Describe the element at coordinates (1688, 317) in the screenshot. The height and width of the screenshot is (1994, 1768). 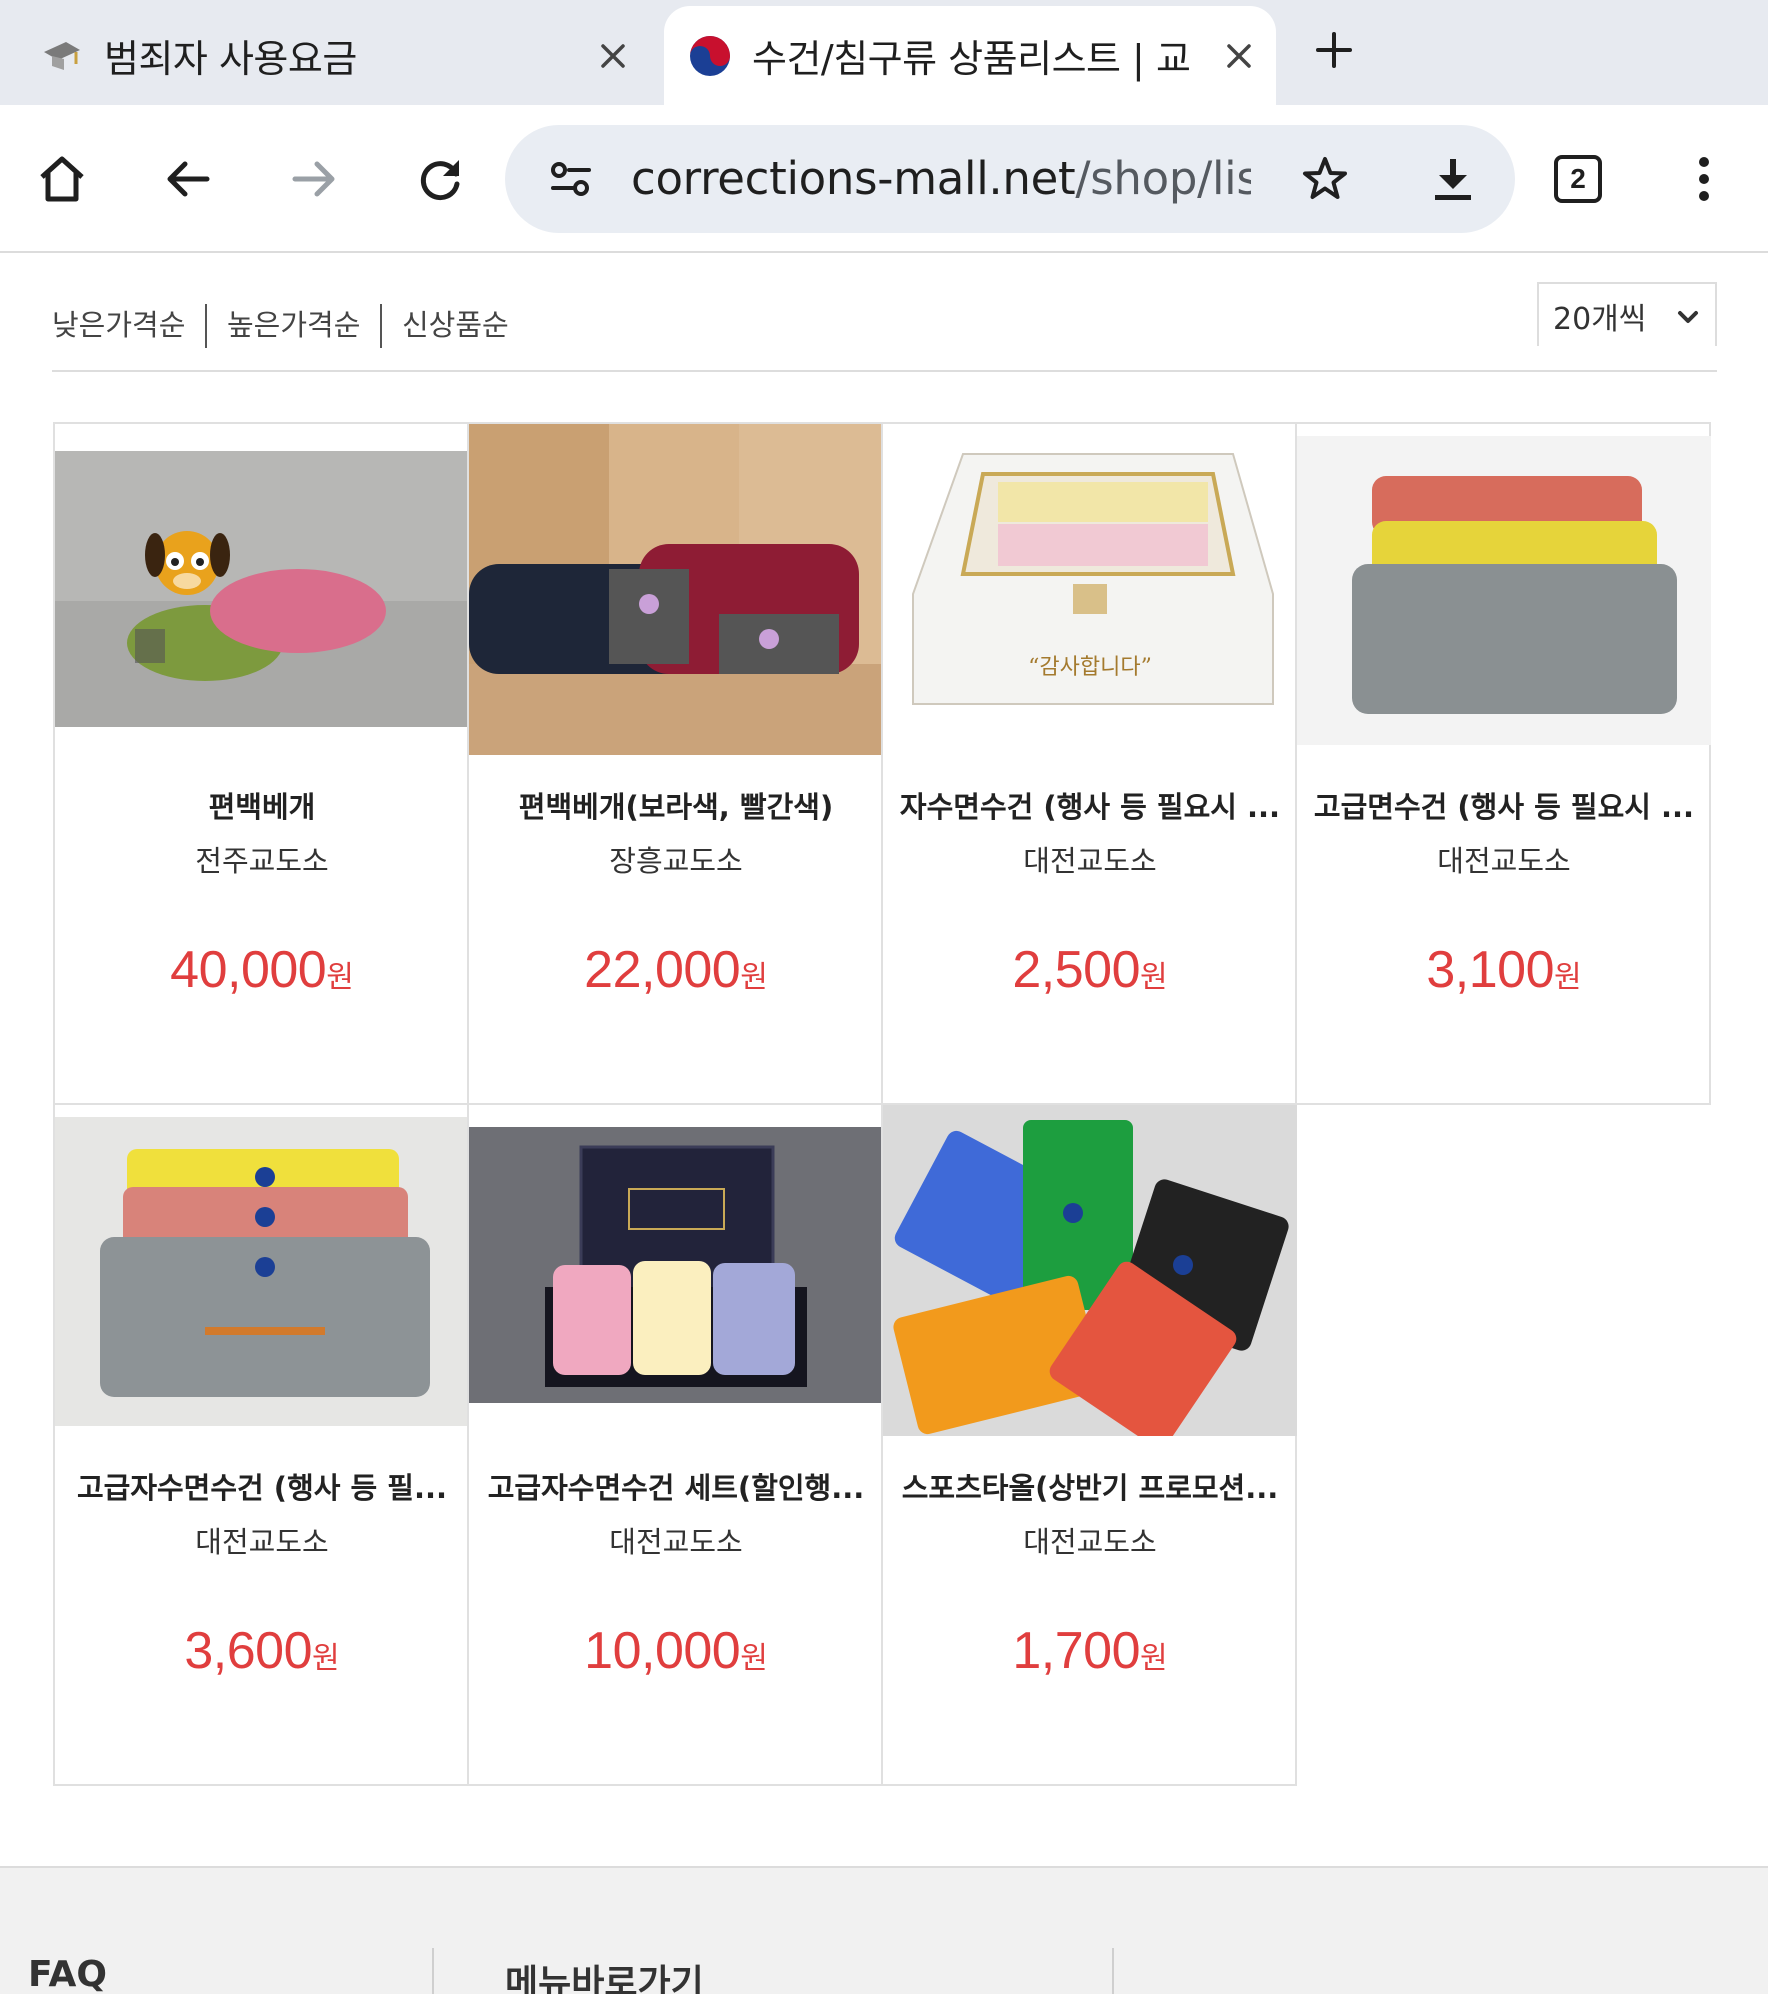
I see `chevron-down-icon` at that location.